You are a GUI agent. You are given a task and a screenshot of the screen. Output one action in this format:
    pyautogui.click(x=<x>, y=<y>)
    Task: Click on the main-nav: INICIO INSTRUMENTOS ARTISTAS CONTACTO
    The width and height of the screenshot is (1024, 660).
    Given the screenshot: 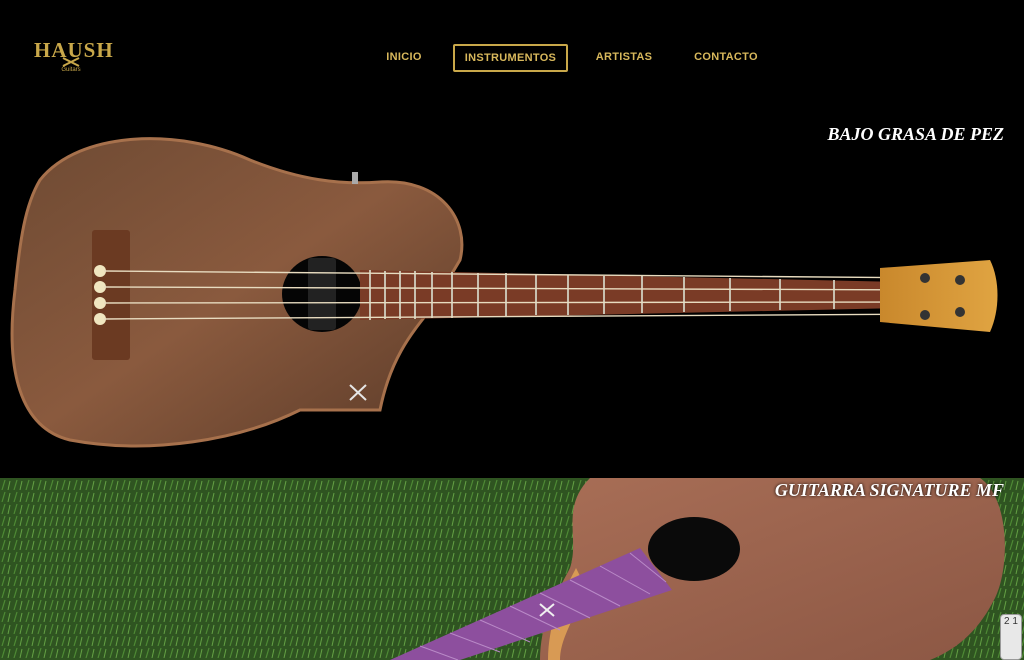 What is the action you would take?
    pyautogui.click(x=512, y=58)
    